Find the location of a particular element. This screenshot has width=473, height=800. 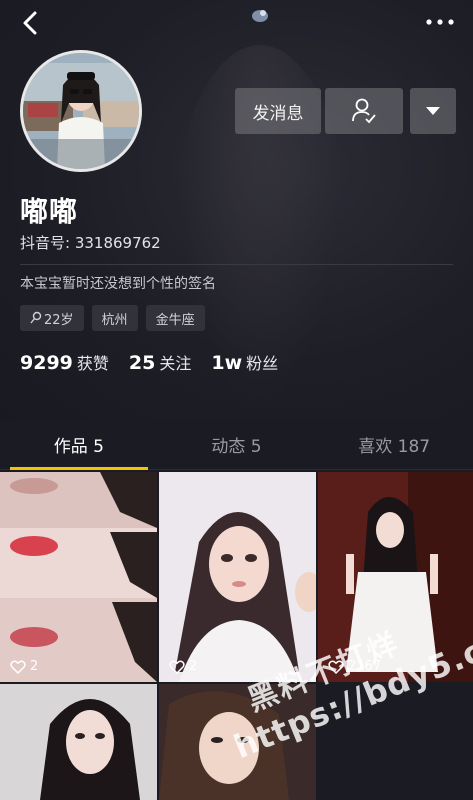

followers-count: 1w is located at coordinates (227, 363).